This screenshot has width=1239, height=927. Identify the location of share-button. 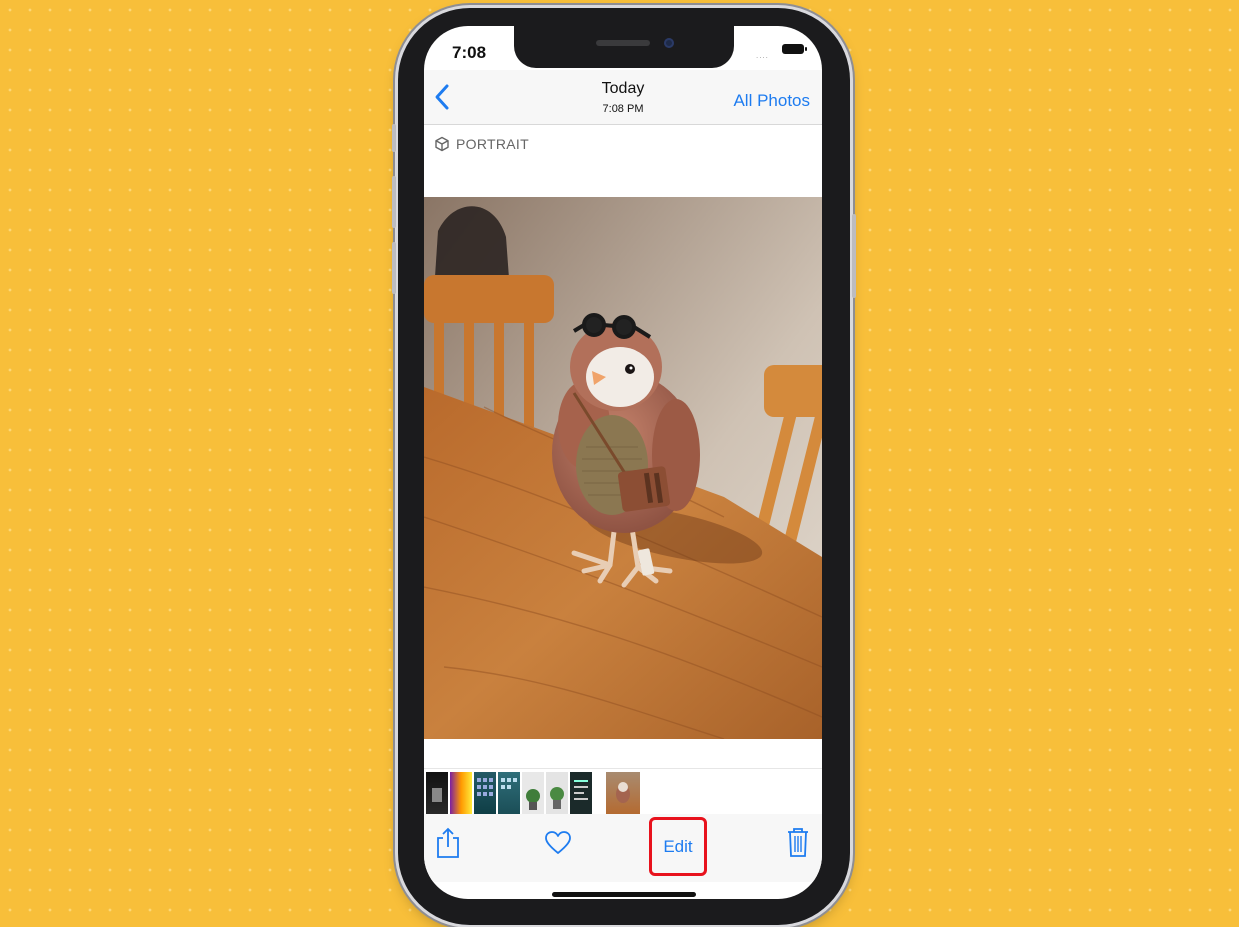
(448, 845).